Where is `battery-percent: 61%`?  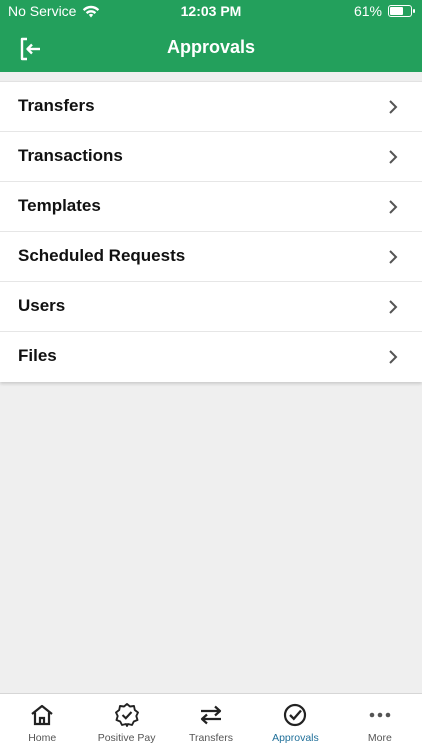
battery-percent: 61% is located at coordinates (367, 11).